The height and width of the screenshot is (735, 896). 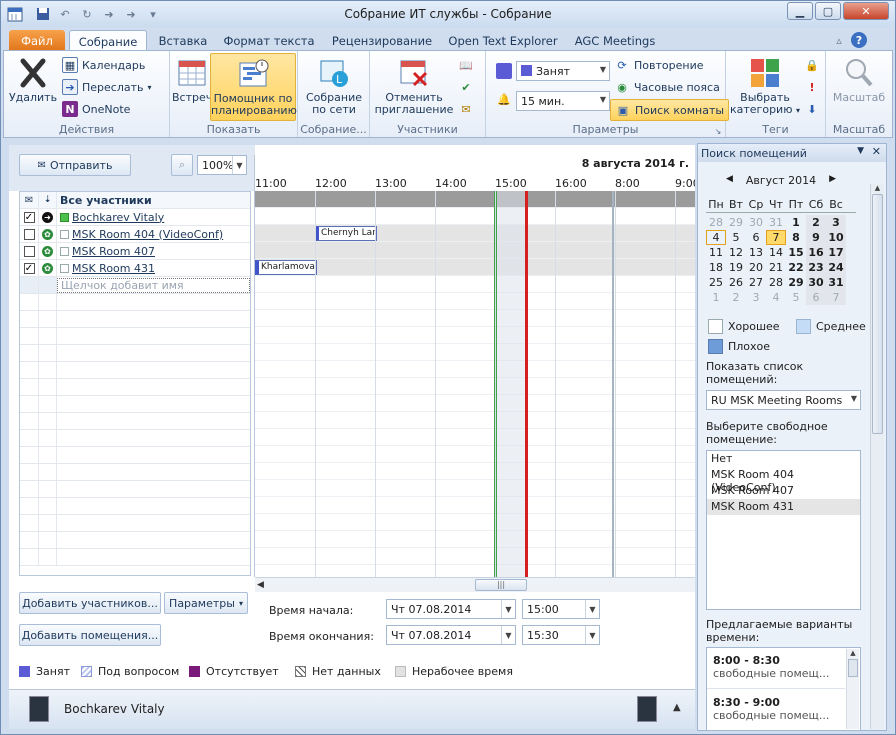 What do you see at coordinates (796, 267) in the screenshot?
I see `calendar-day: 22` at bounding box center [796, 267].